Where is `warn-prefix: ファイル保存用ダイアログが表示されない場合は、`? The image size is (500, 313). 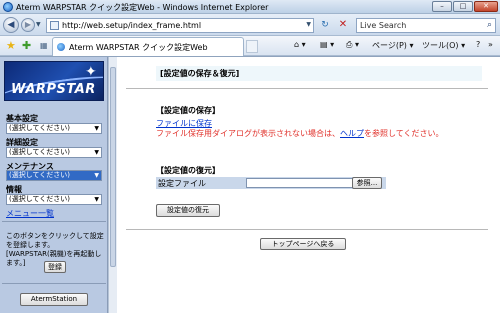
warn-prefix: ファイル保存用ダイアログが表示されない場合は、 is located at coordinates (248, 133).